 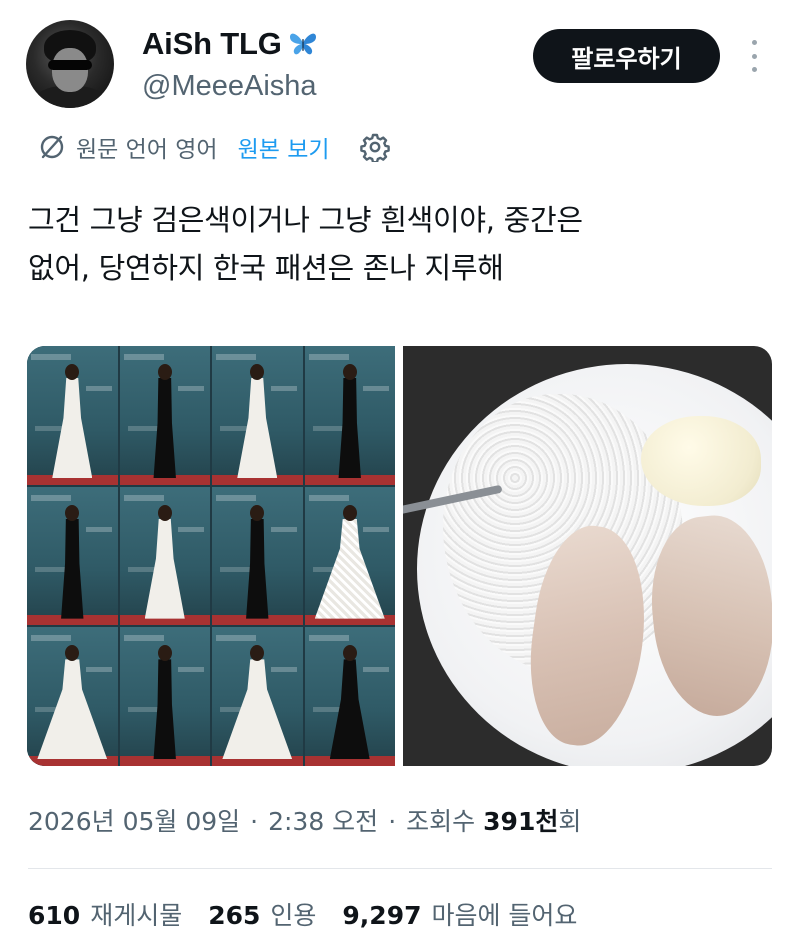 I want to click on tweet-header: AiSh TLG @MeeeAisha 팔로우하기, so click(x=400, y=60).